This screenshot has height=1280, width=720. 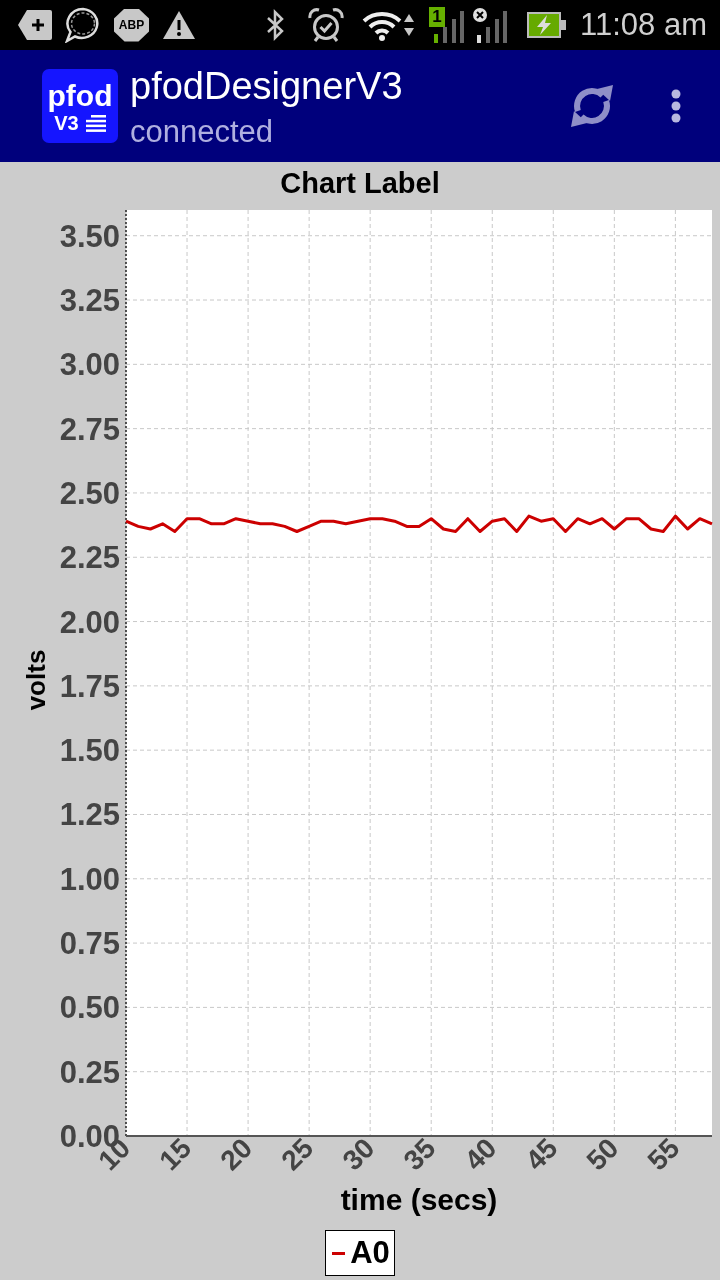 What do you see at coordinates (89, 558) in the screenshot?
I see `y-tick-label: 2.25` at bounding box center [89, 558].